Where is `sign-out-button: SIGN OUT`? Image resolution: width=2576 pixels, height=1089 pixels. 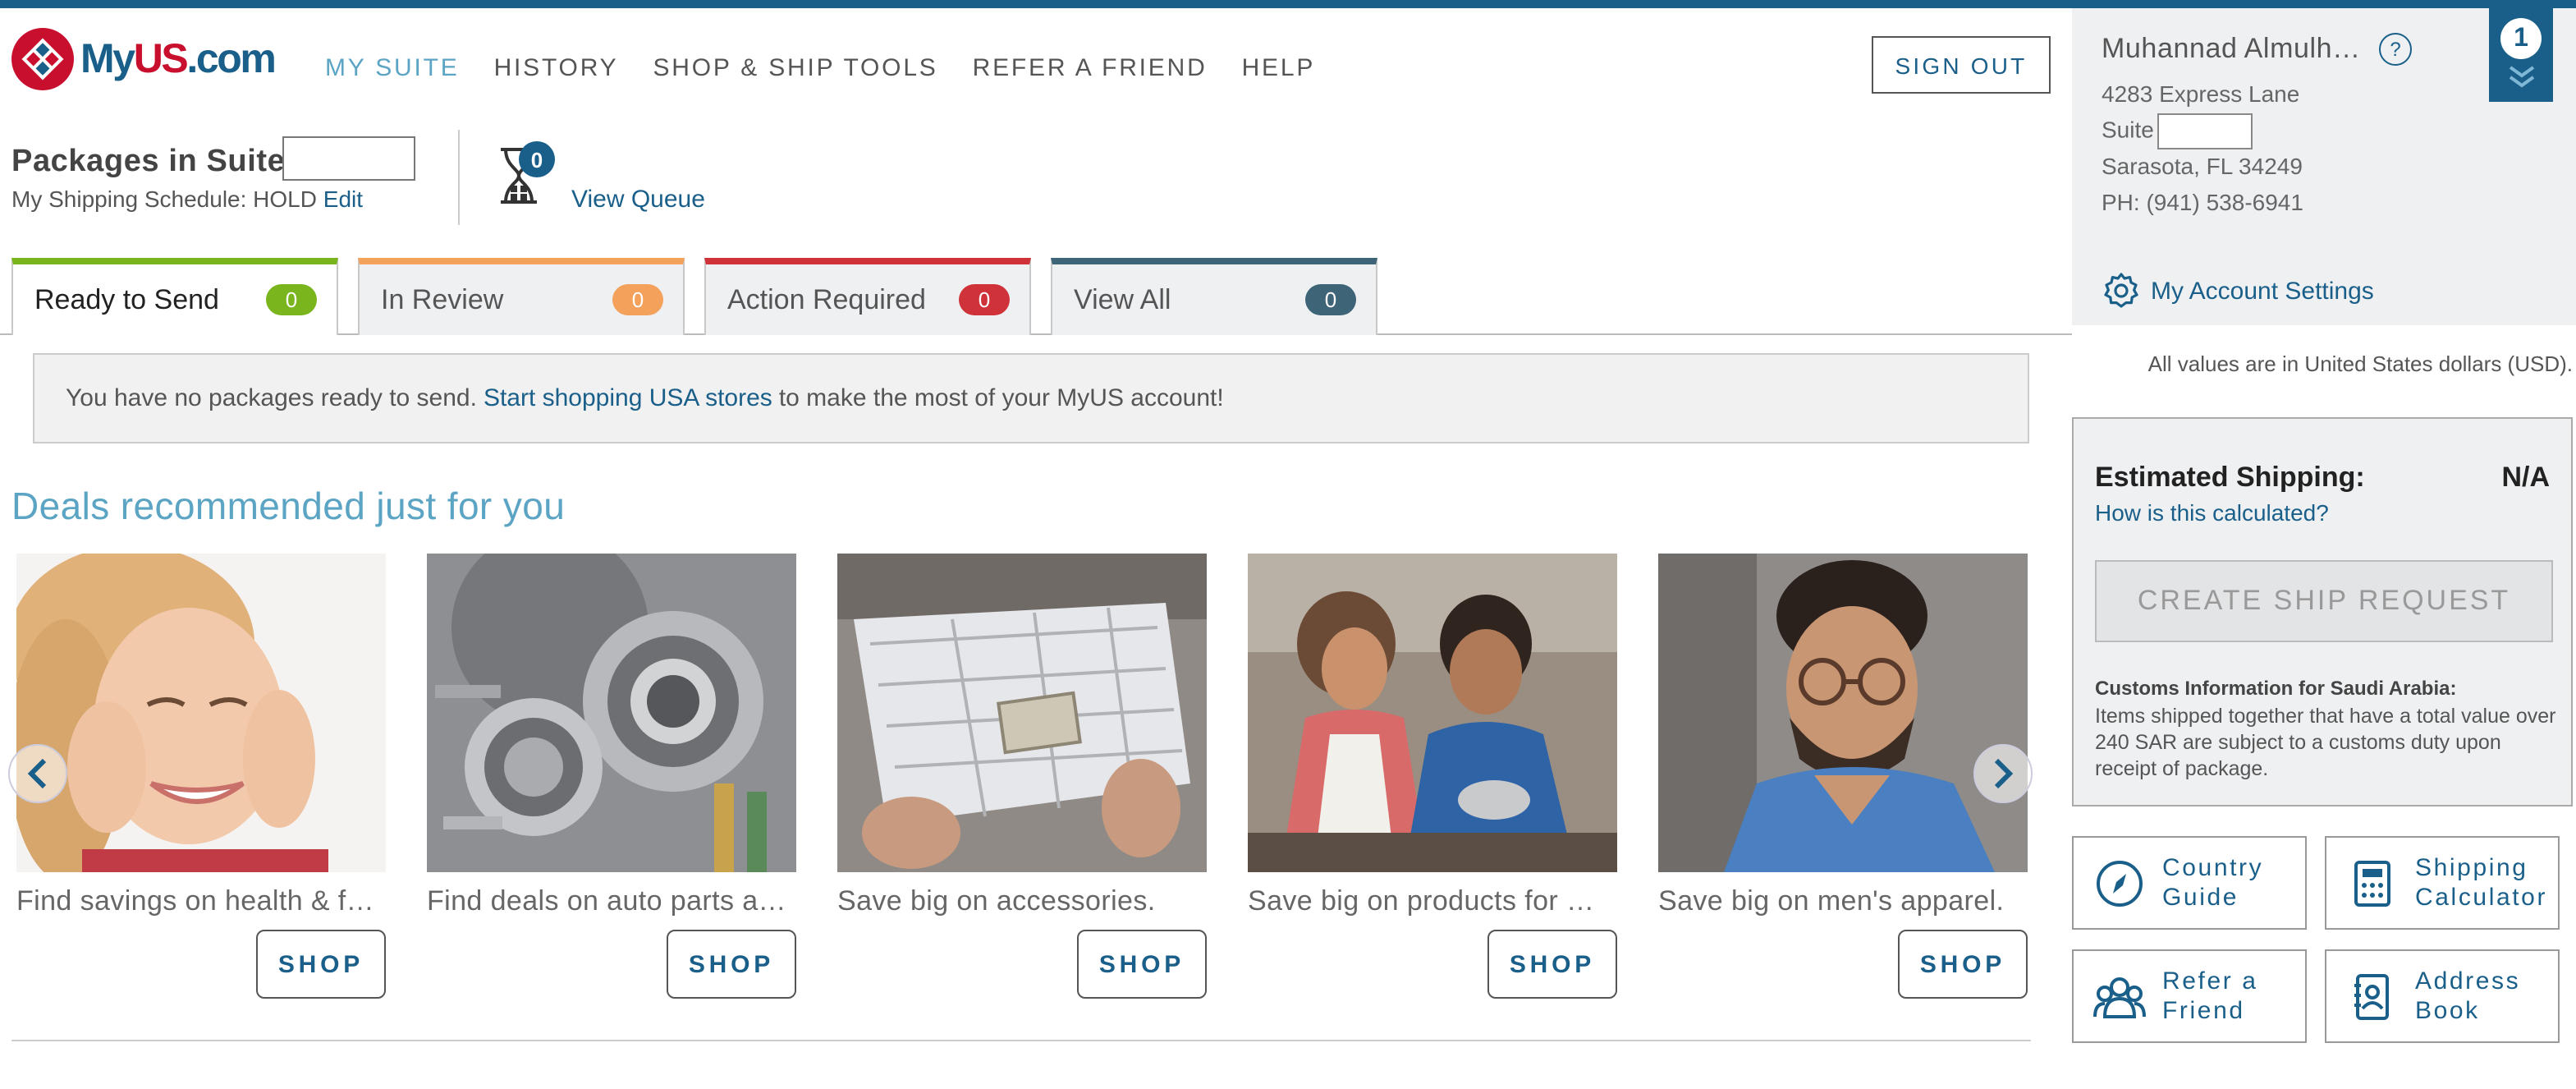
sign-out-button: SIGN OUT is located at coordinates (1962, 65).